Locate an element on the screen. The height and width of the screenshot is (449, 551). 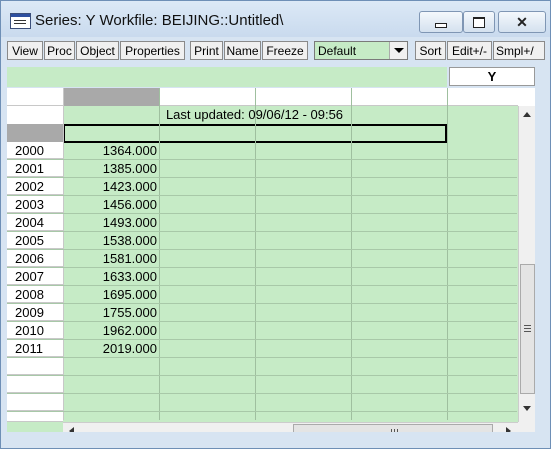
vertical-scroll-thumb is located at coordinates (527, 329).